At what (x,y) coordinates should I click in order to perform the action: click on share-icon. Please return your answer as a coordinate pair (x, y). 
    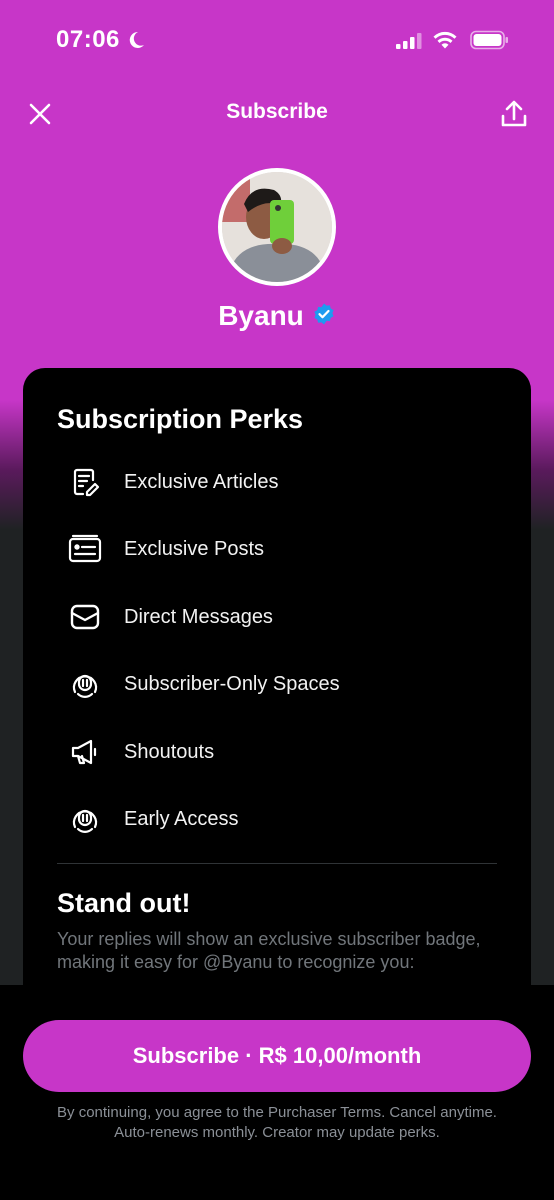
    Looking at the image, I should click on (514, 113).